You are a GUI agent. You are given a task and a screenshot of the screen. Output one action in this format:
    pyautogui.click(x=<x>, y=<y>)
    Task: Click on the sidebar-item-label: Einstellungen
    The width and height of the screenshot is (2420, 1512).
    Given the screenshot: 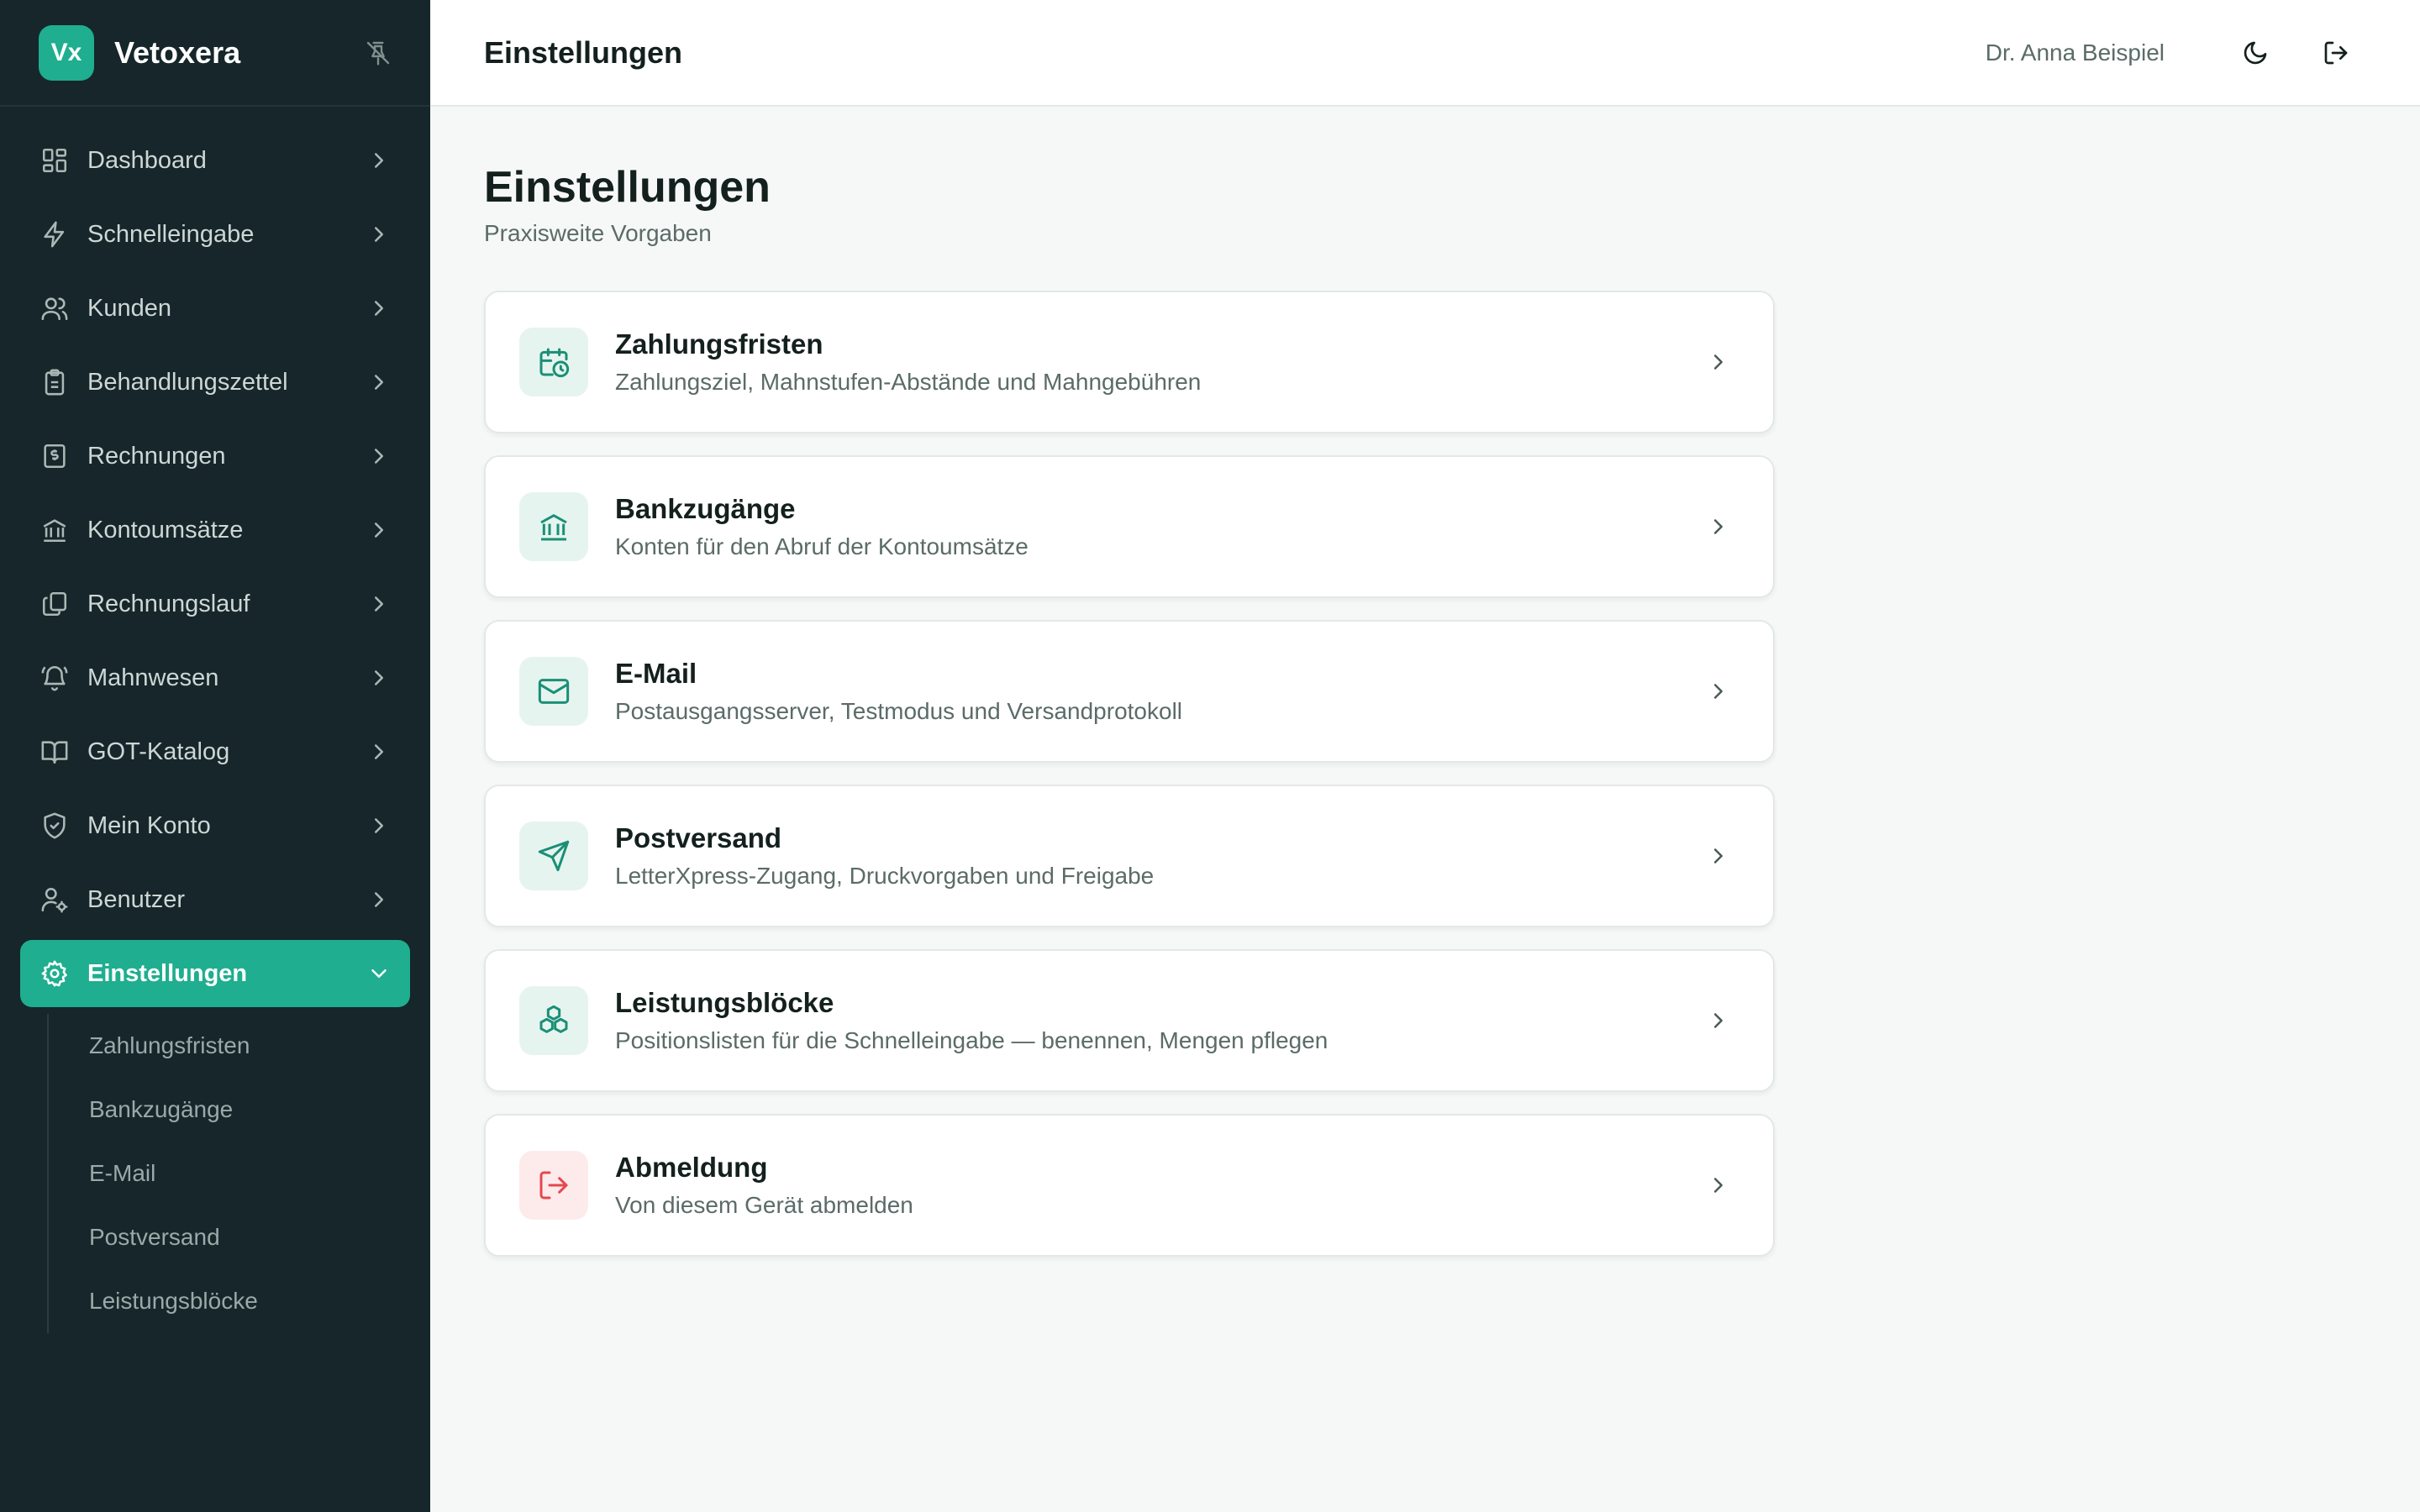 What is the action you would take?
    pyautogui.click(x=167, y=973)
    